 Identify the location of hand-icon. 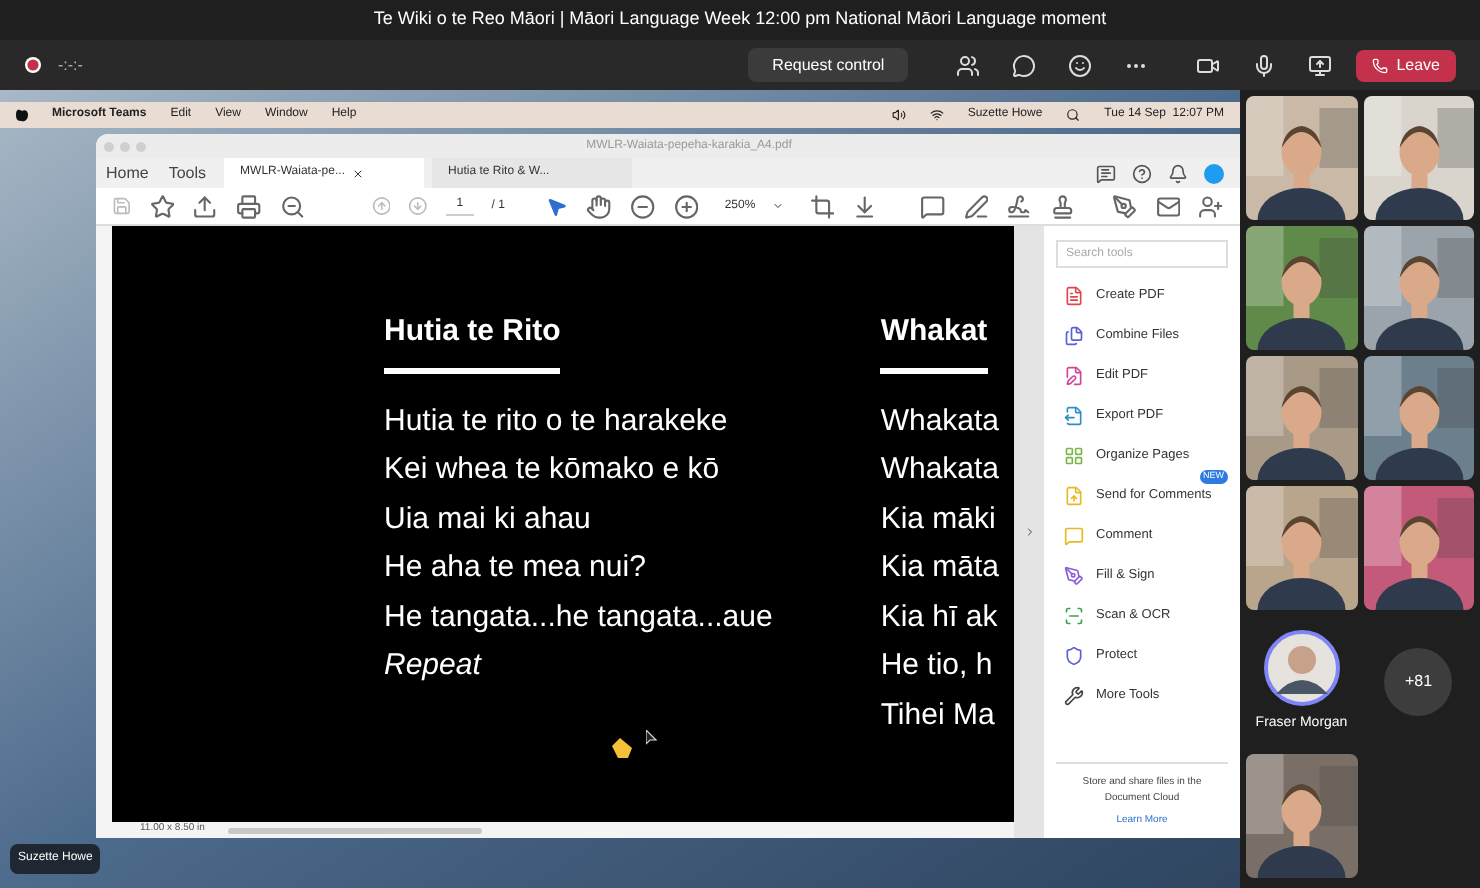
(599, 206).